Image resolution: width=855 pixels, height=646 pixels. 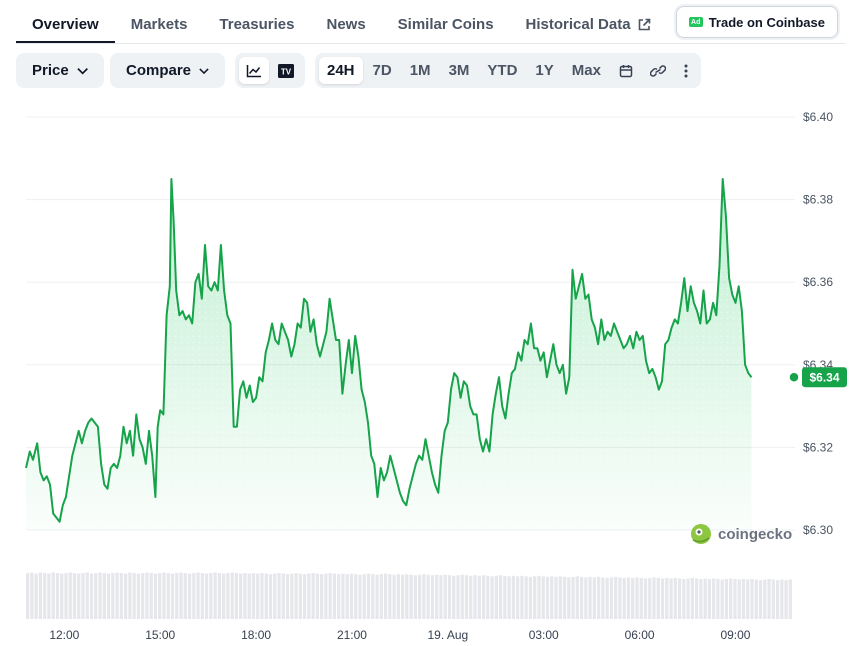 What do you see at coordinates (586, 70) in the screenshot?
I see `range-max-button: Max` at bounding box center [586, 70].